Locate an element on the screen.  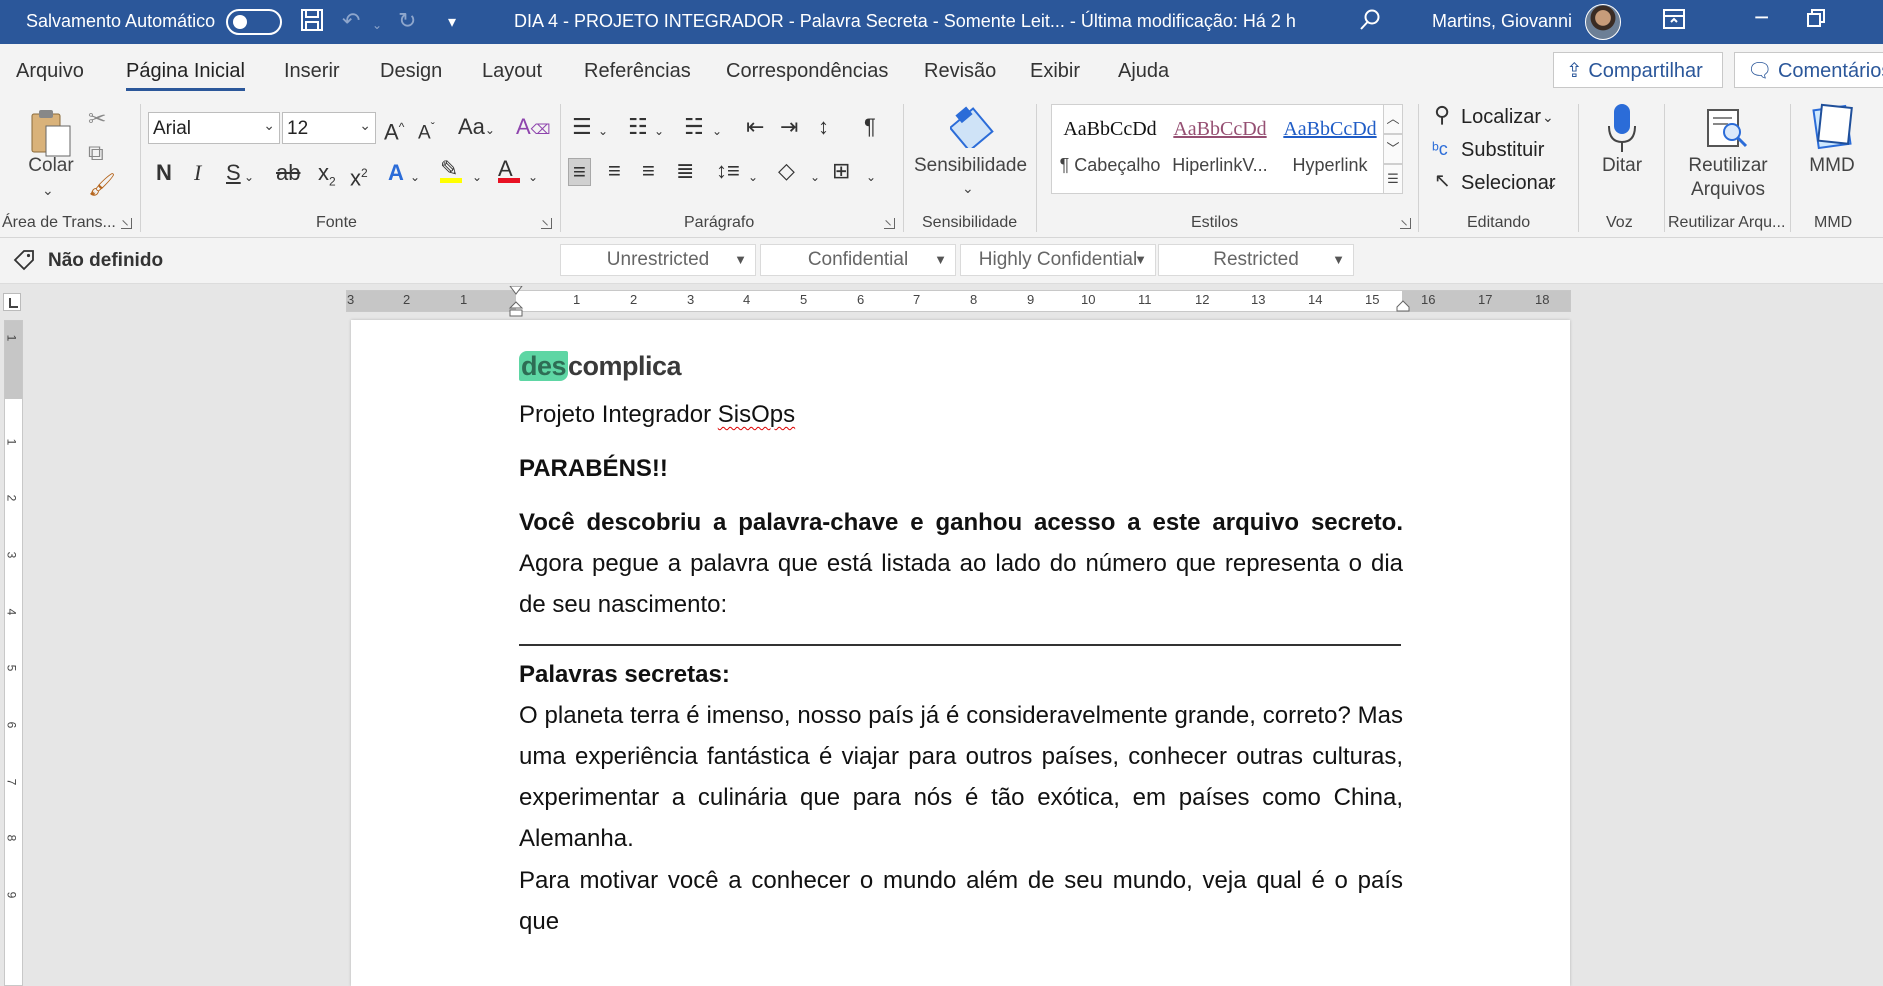
tab-exibir: Exibir is located at coordinates (1055, 71).